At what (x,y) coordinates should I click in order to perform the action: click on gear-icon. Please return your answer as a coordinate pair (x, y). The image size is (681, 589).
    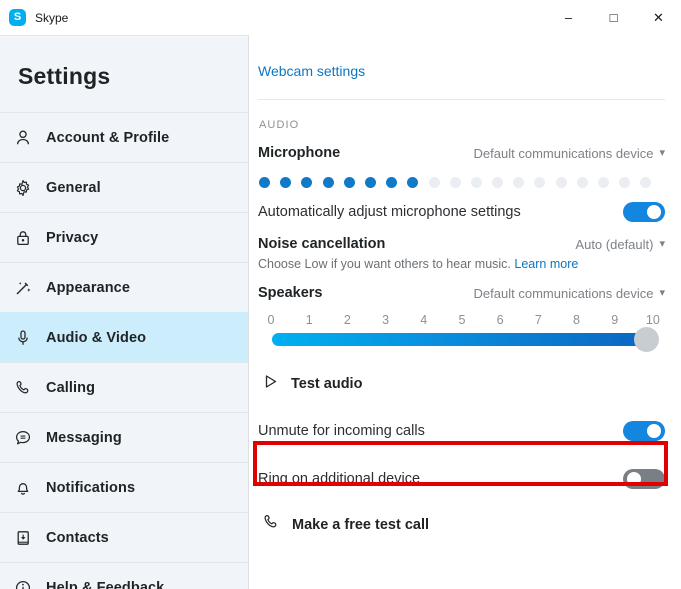
    Looking at the image, I should click on (28, 188).